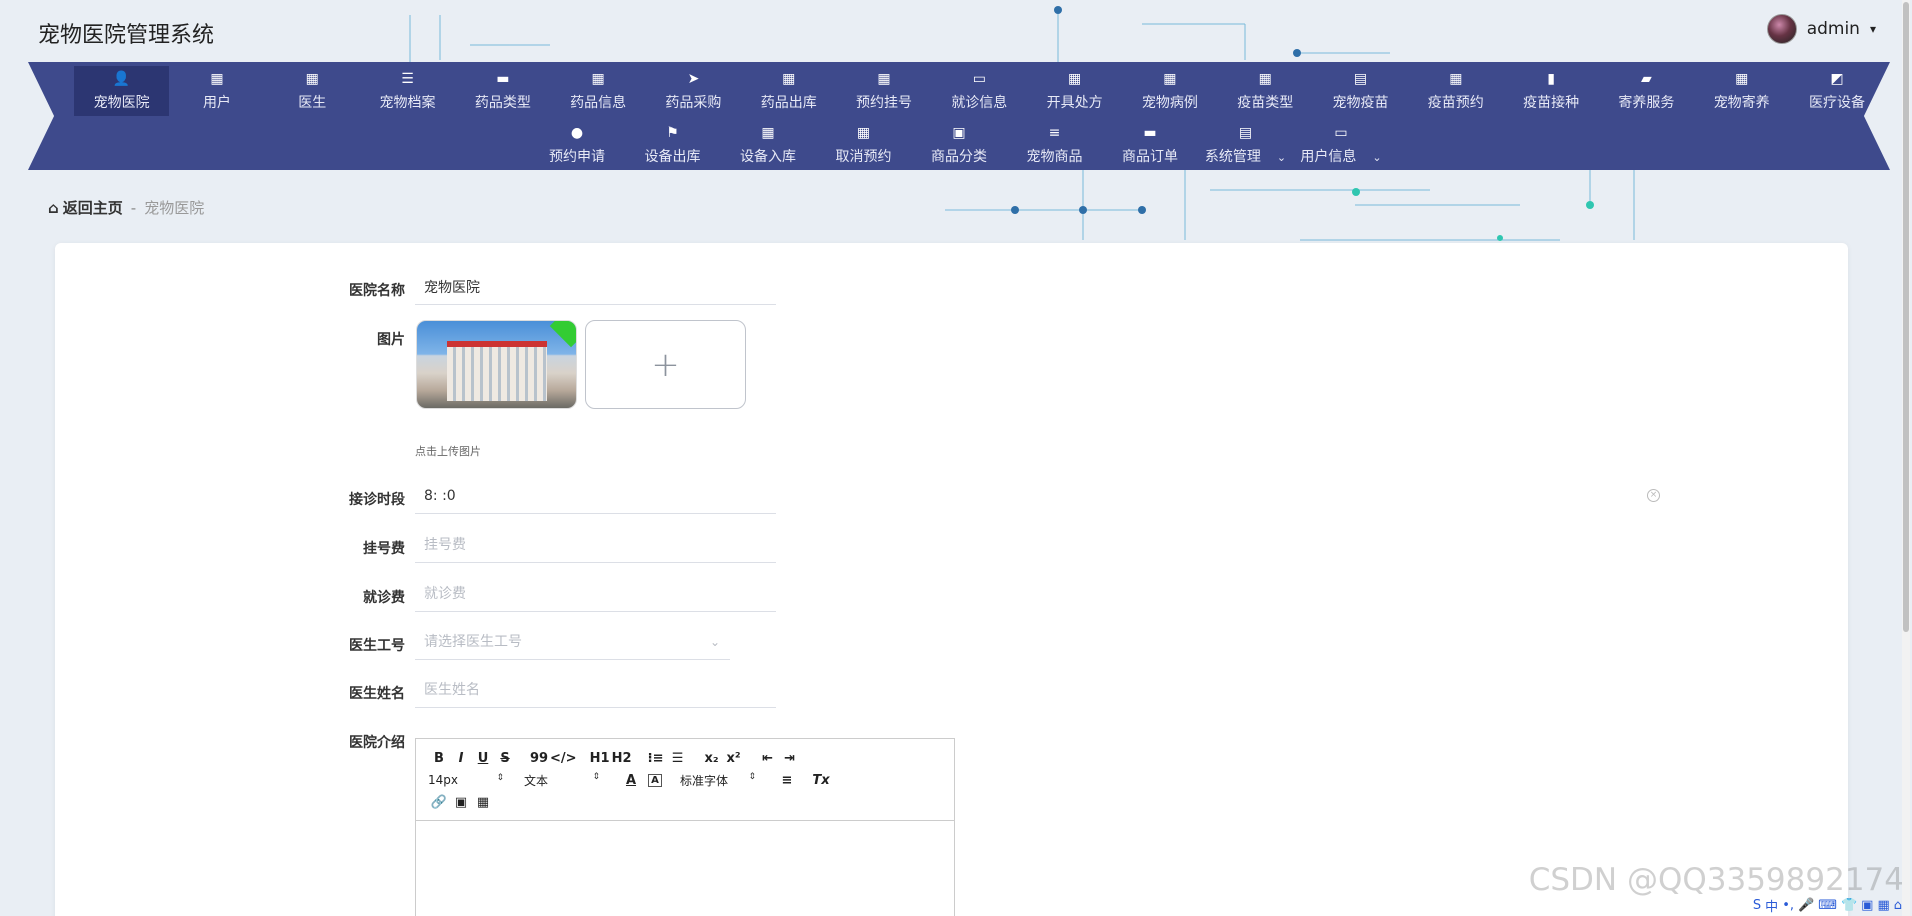 This screenshot has height=916, width=1912. What do you see at coordinates (883, 91) in the screenshot?
I see `nav-item-row1-8: ▦ 预约挂号` at bounding box center [883, 91].